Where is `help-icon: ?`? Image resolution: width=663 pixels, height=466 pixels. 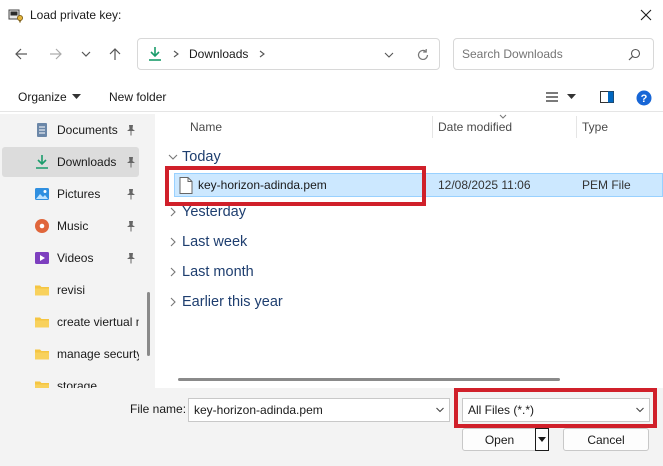 help-icon: ? is located at coordinates (644, 98).